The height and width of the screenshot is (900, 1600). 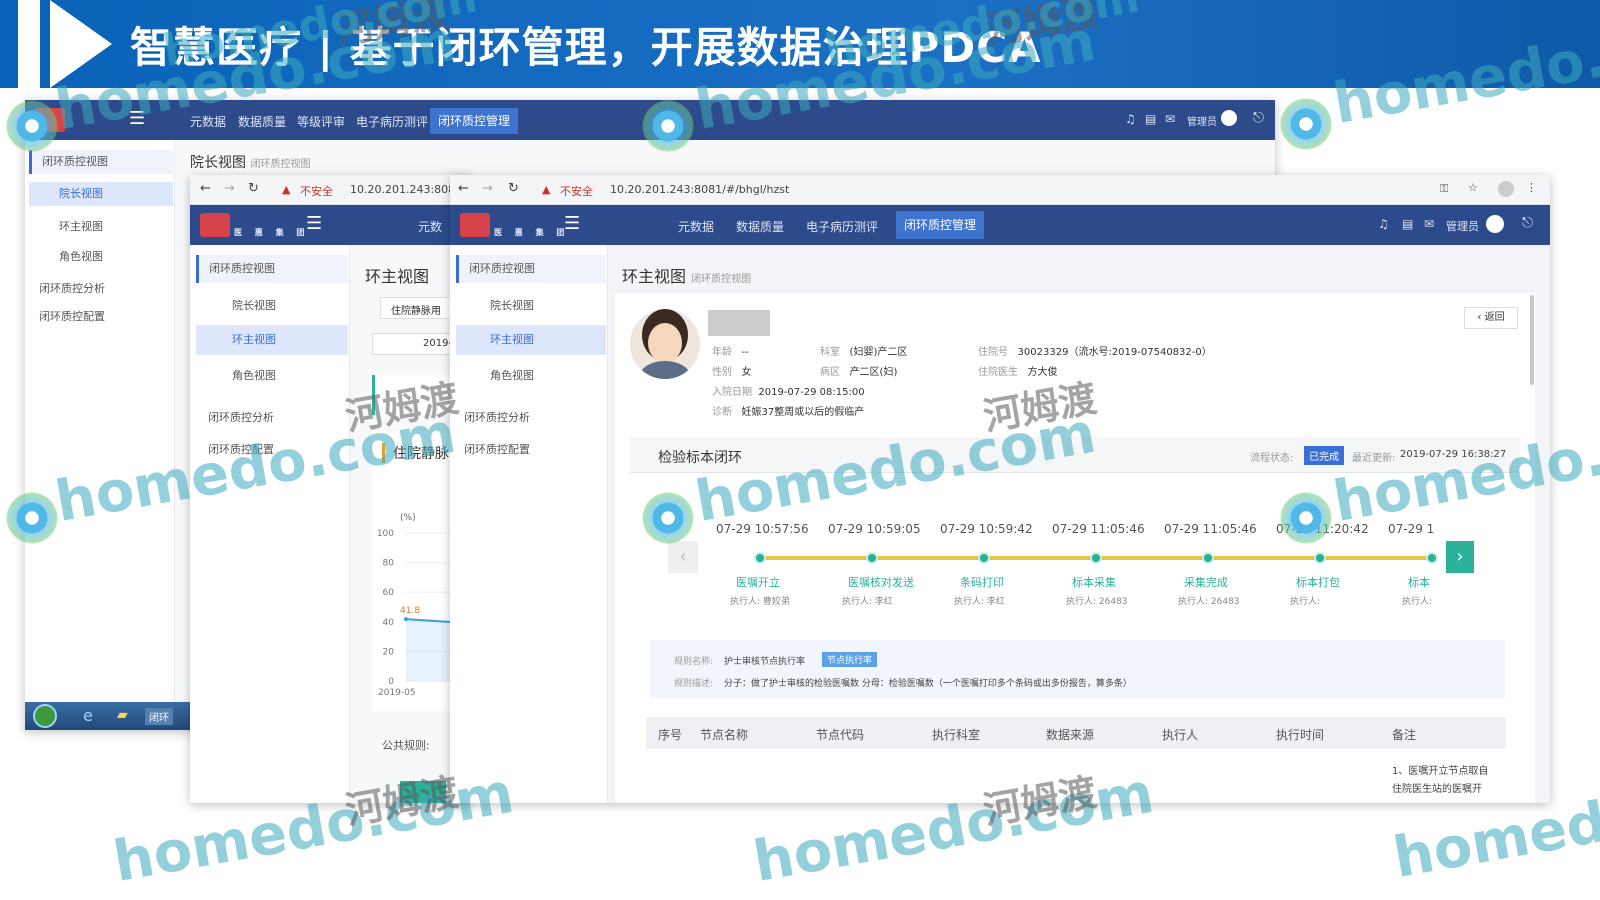 What do you see at coordinates (1094, 582) in the screenshot?
I see `timeline-node-name: 标本采集` at bounding box center [1094, 582].